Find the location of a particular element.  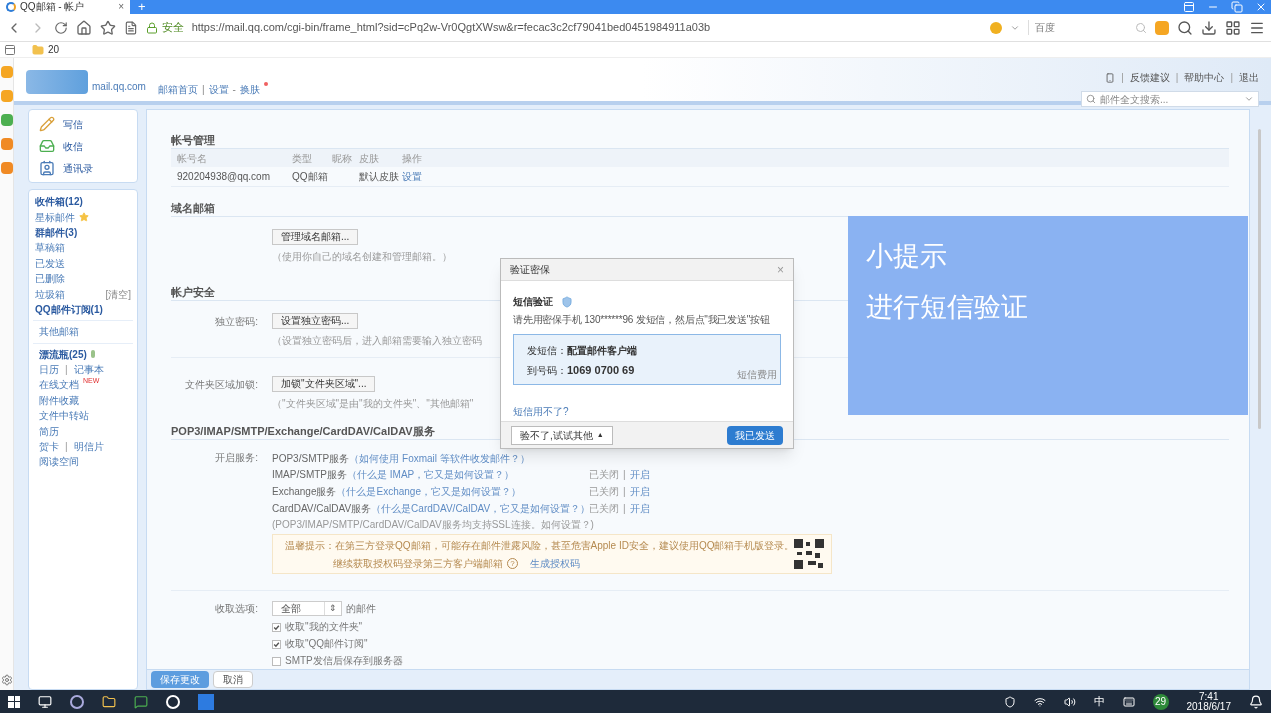

confirm-sent-button: 我已发送 is located at coordinates (755, 435).